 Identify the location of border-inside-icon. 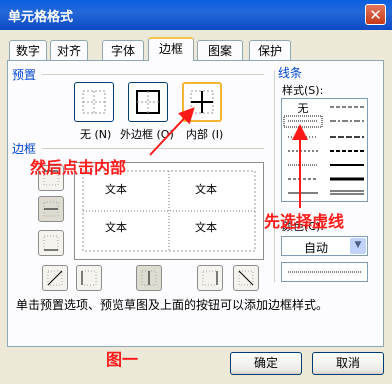
(202, 102).